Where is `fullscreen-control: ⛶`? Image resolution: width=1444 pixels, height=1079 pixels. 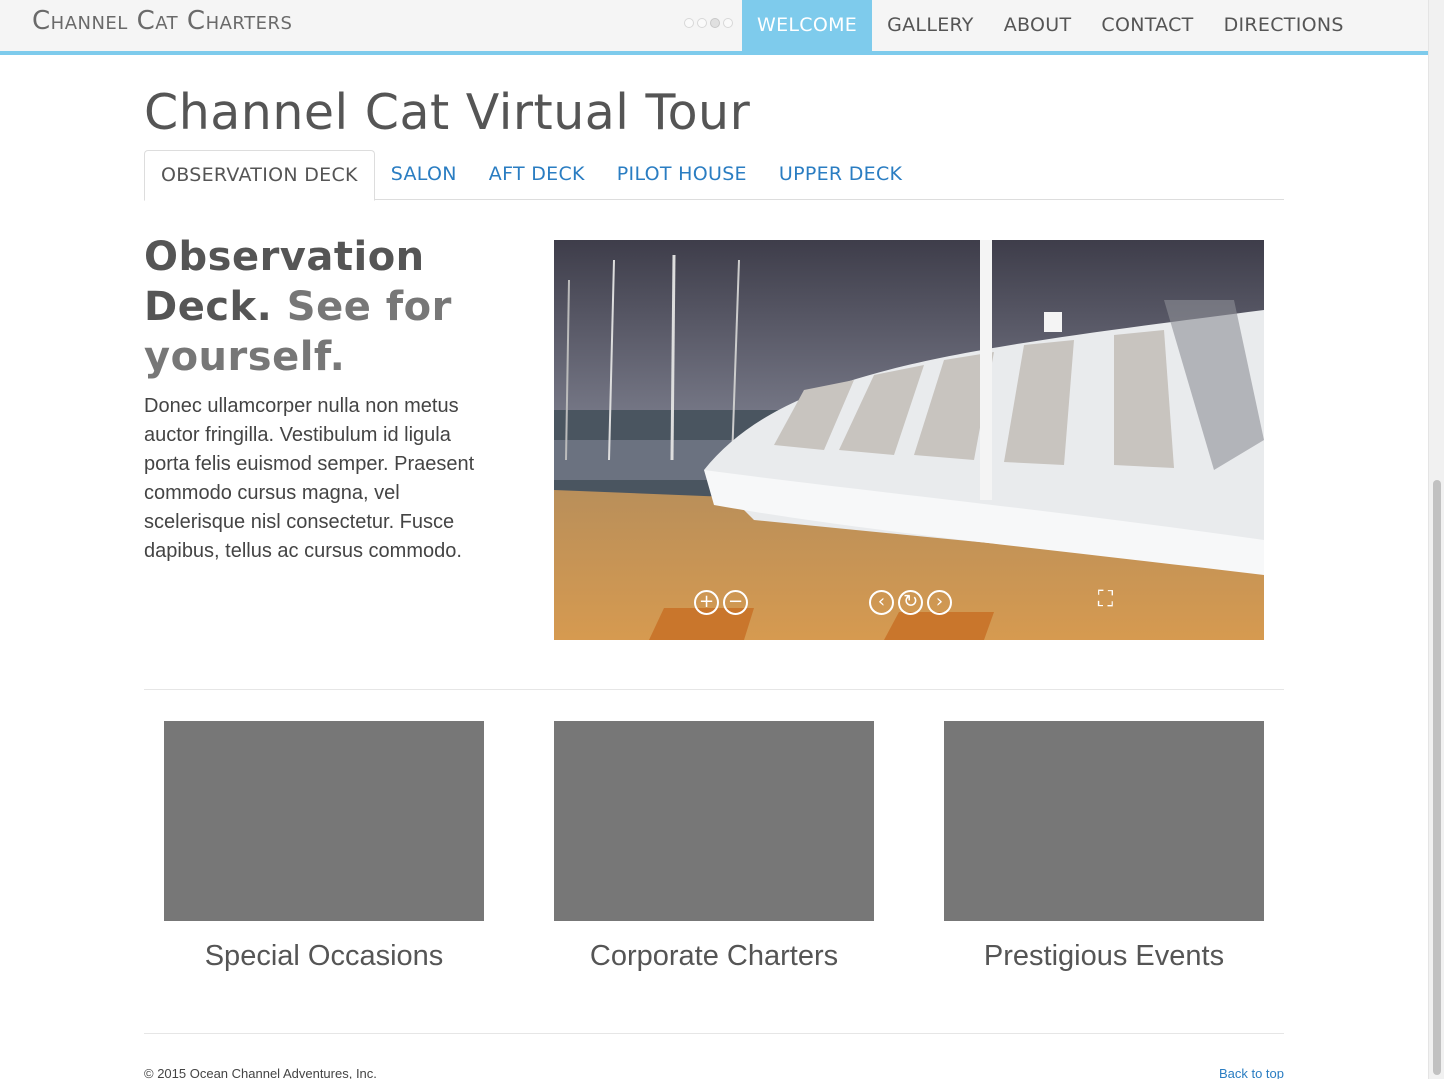 fullscreen-control: ⛶ is located at coordinates (1105, 602).